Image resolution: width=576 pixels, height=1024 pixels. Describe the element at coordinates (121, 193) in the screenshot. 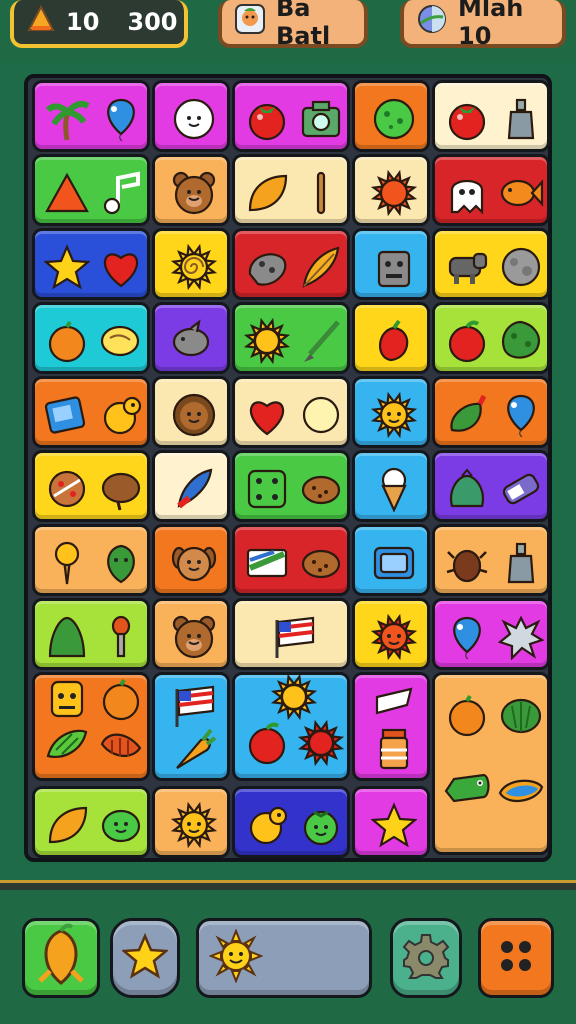

I see `music-note-icon` at that location.